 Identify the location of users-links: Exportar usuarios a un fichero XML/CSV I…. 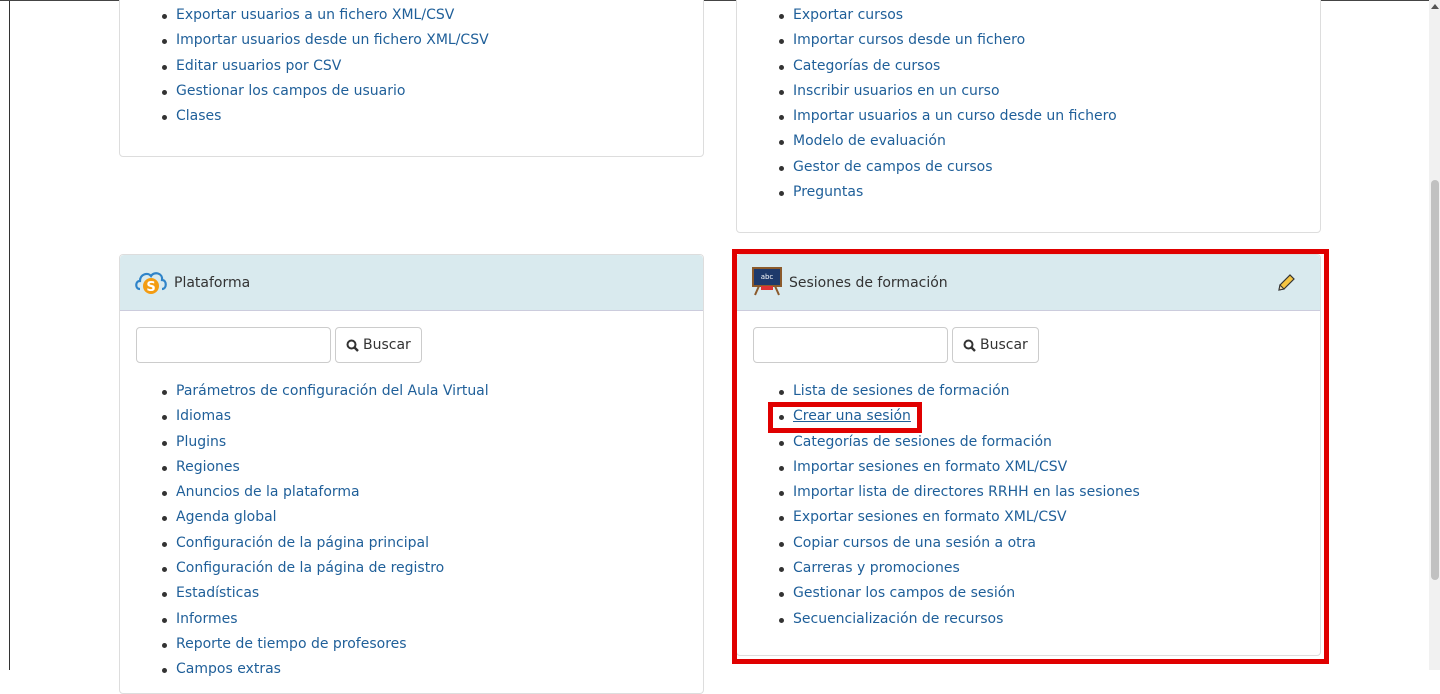
(323, 66).